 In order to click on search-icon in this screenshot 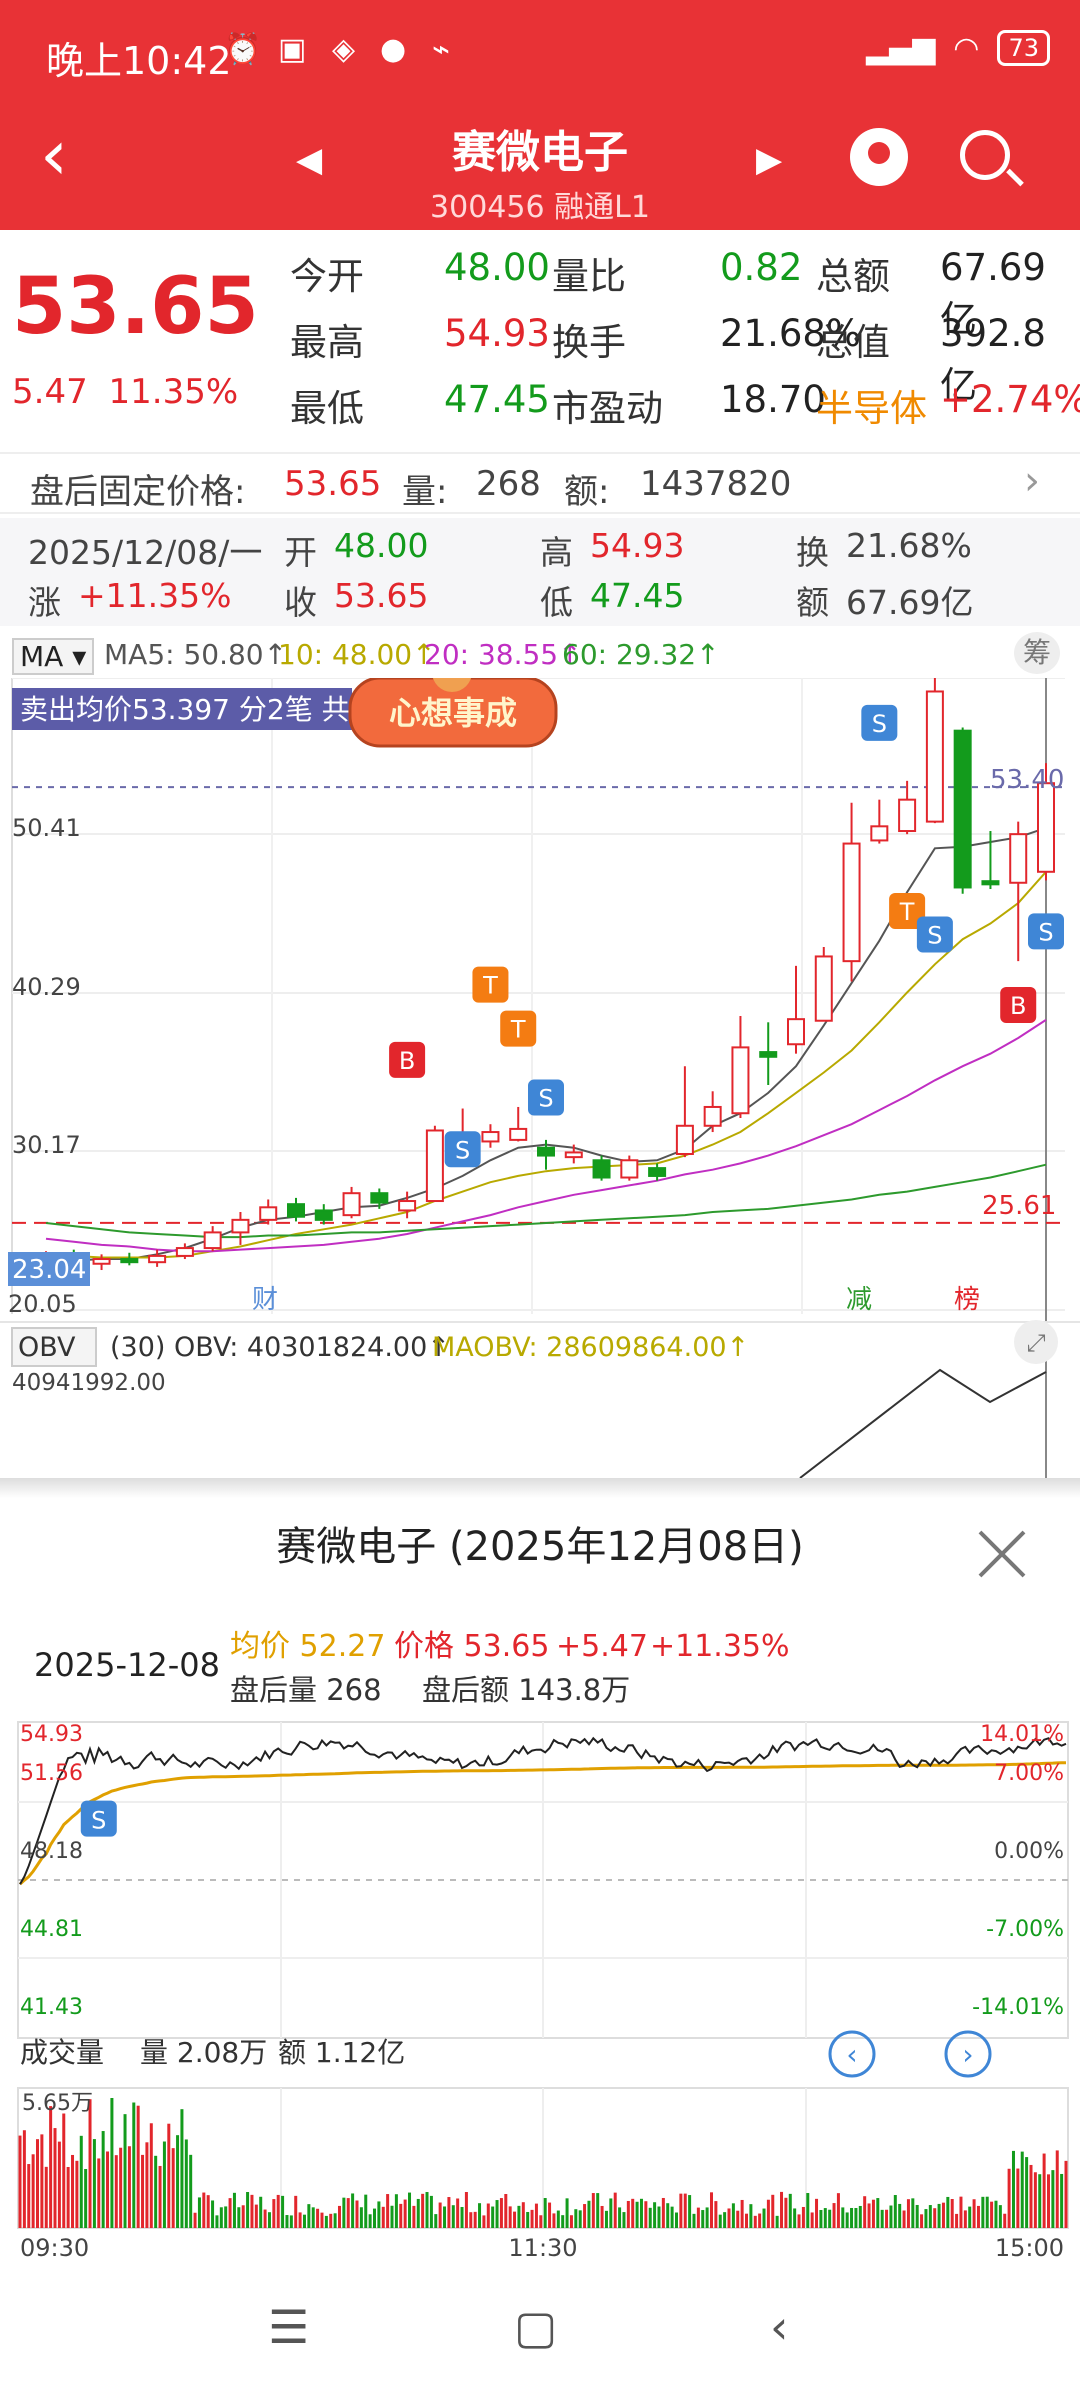, I will do `click(985, 155)`.